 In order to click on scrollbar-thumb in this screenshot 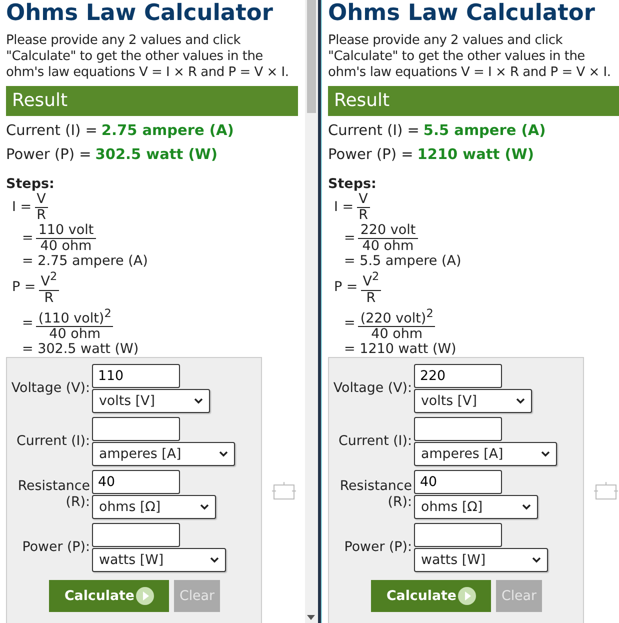, I will do `click(311, 56)`.